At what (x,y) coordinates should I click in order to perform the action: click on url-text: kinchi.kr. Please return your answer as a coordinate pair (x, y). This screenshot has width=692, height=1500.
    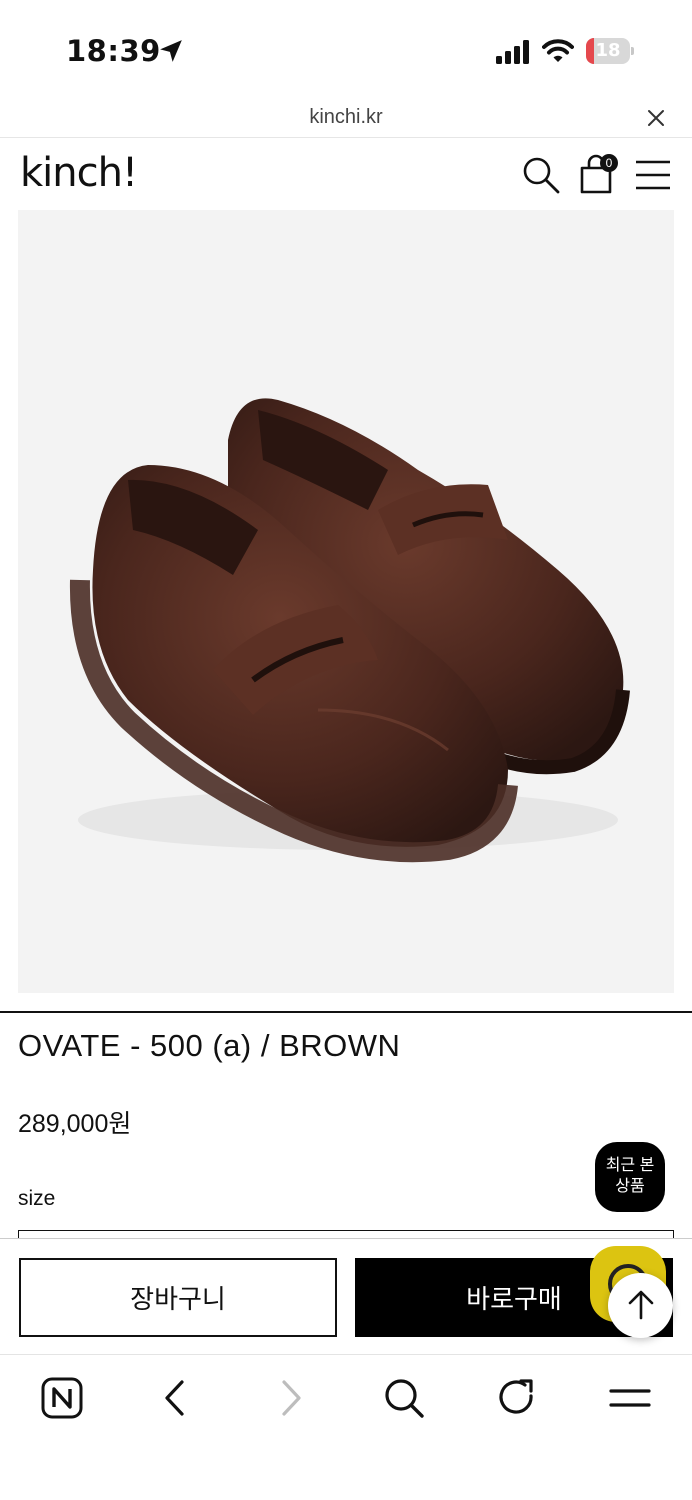
    Looking at the image, I should click on (346, 117).